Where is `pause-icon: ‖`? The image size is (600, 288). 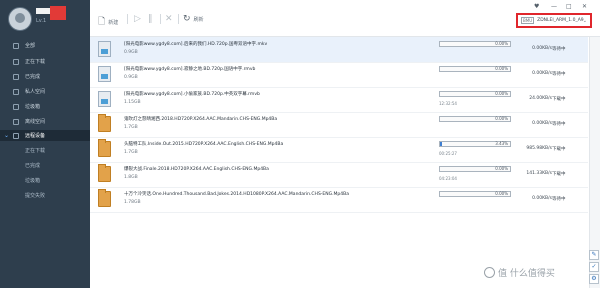
pause-icon: ‖ is located at coordinates (150, 19).